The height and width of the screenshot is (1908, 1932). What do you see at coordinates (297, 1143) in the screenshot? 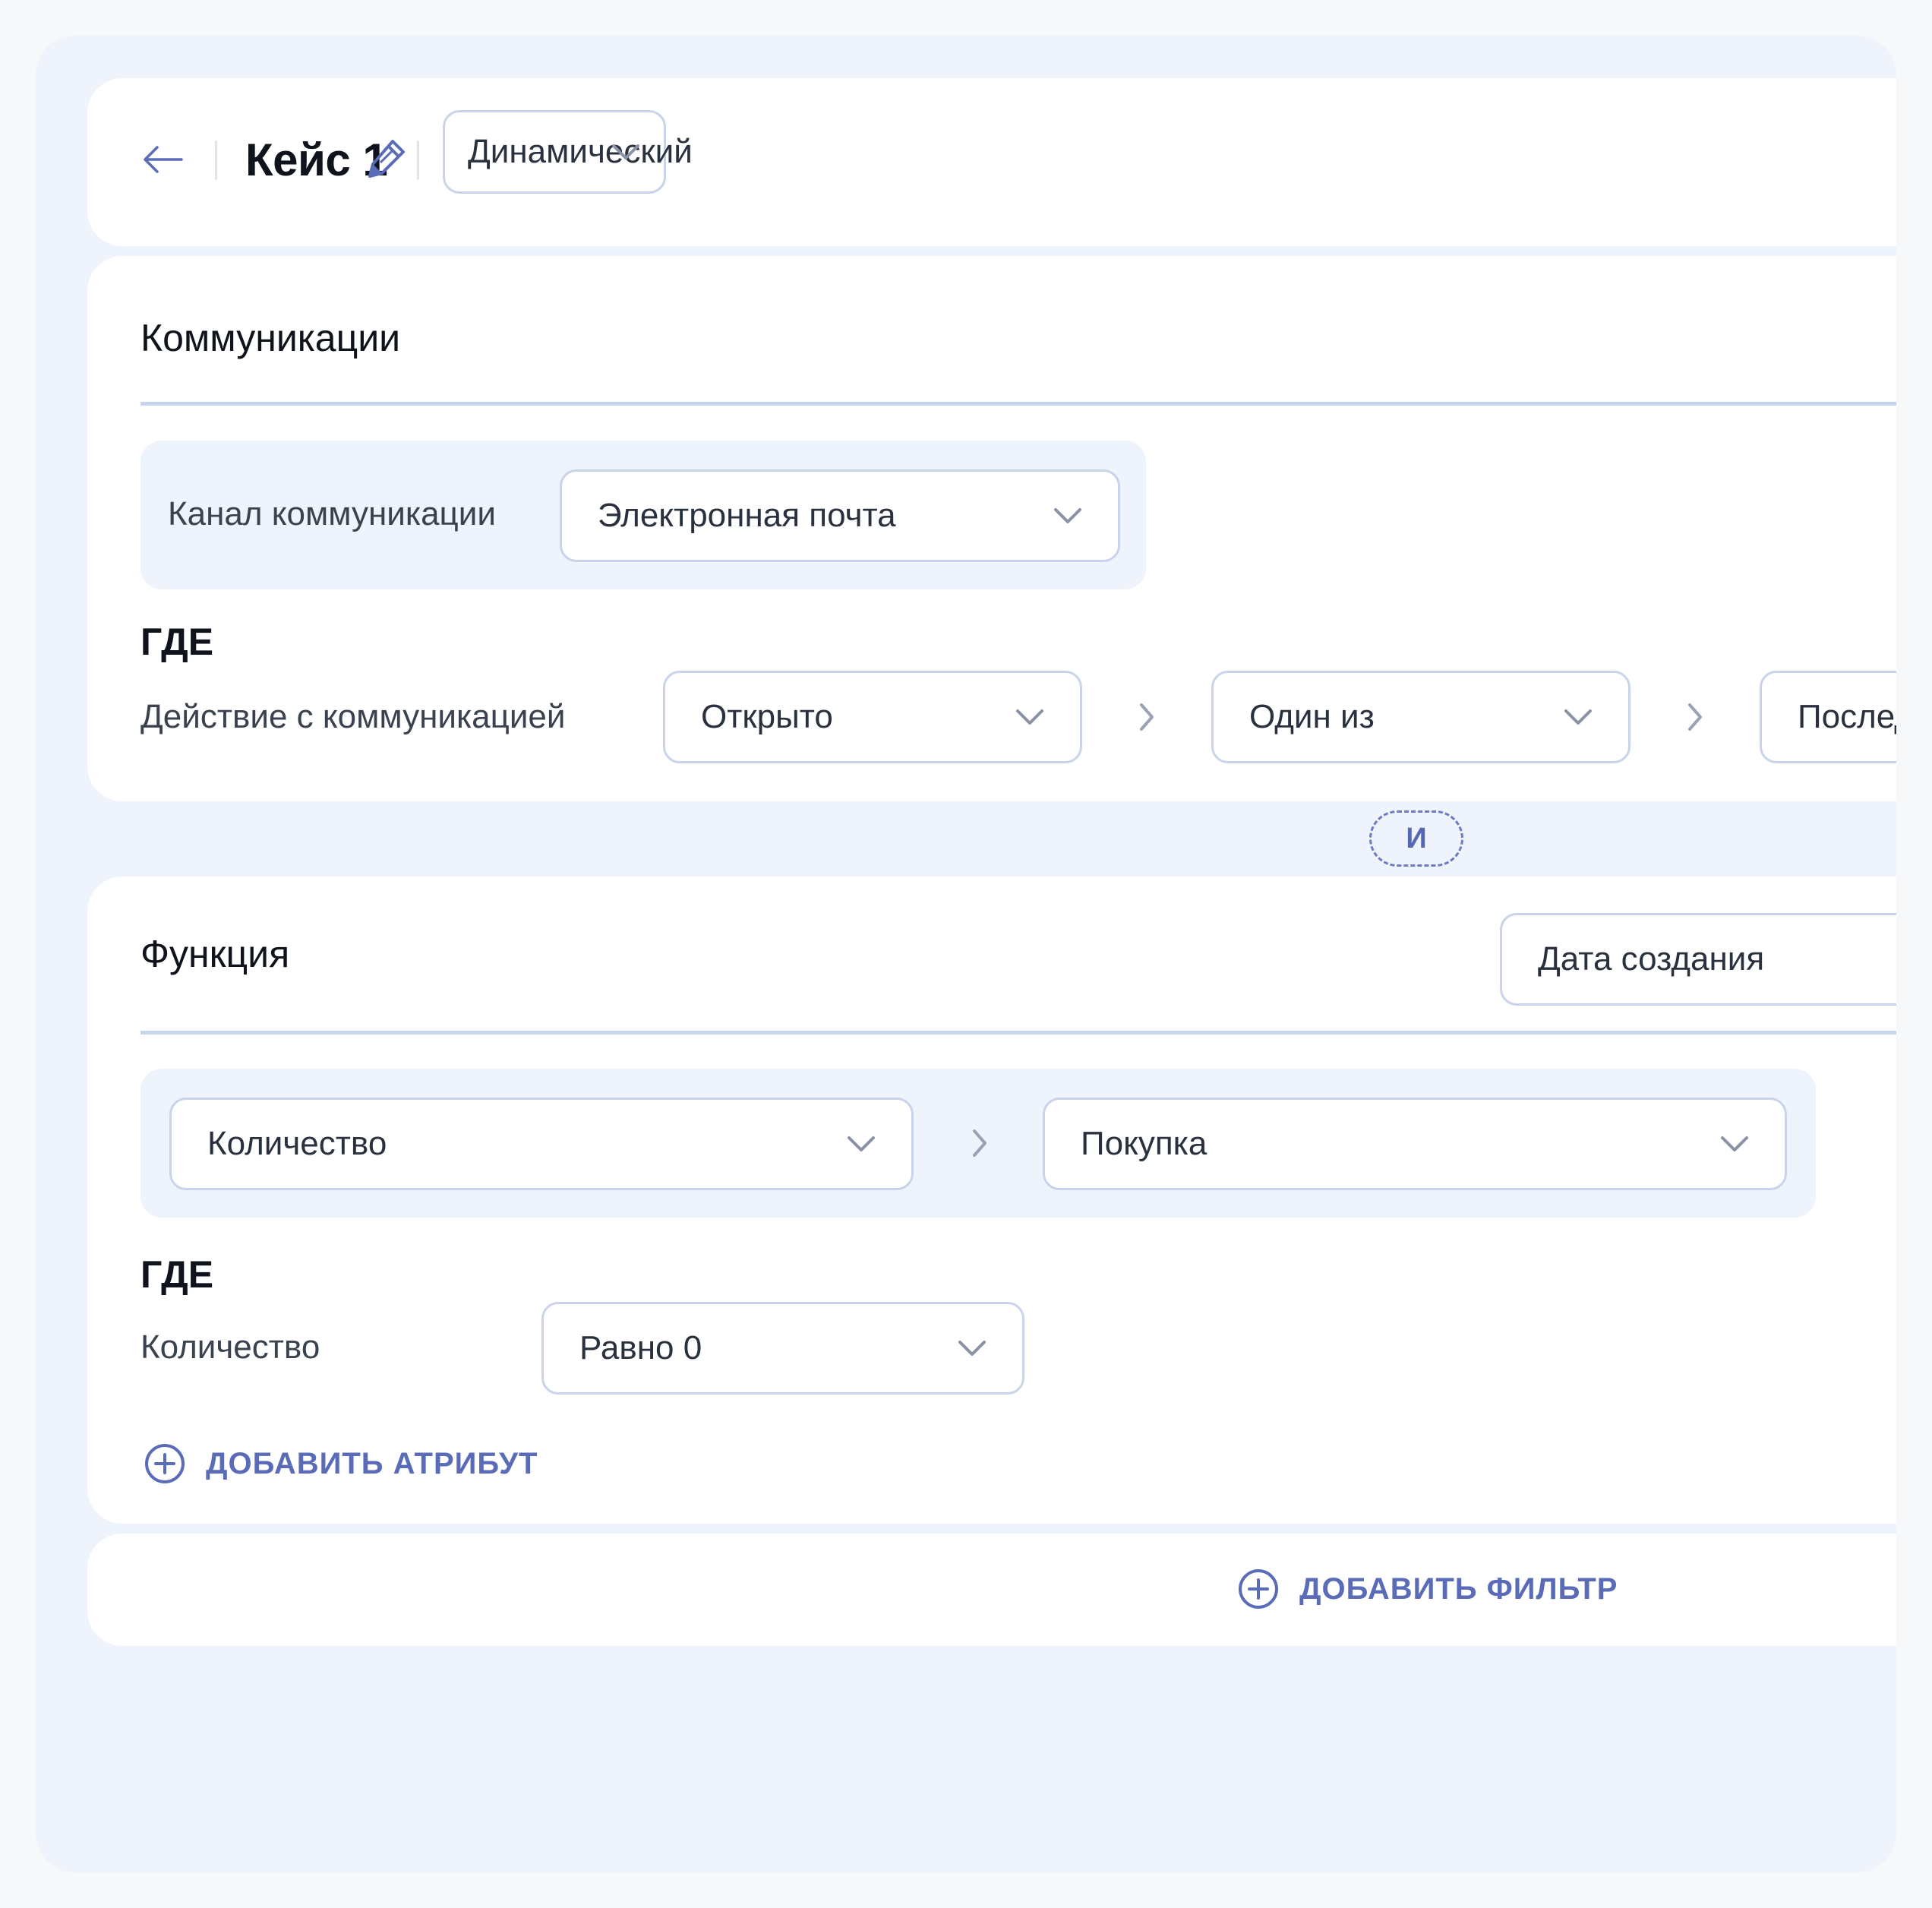
I see `aggregate-value: Количество` at bounding box center [297, 1143].